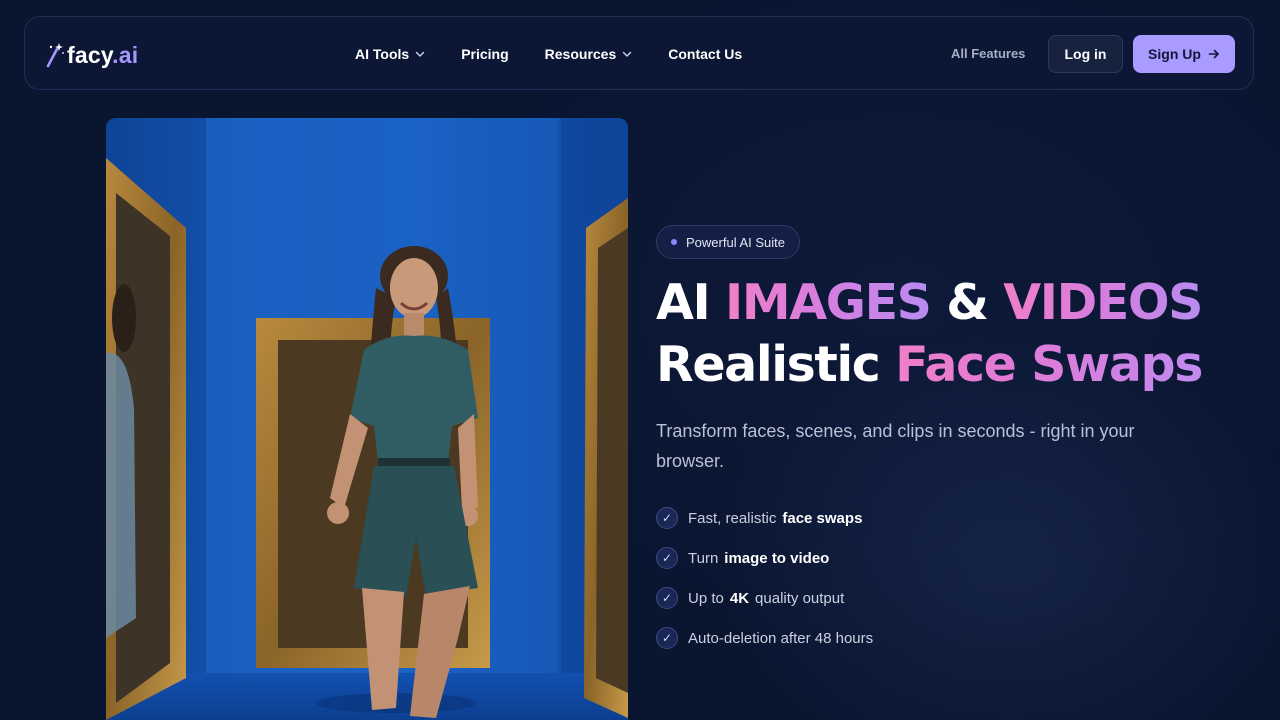 This screenshot has height=720, width=1280. I want to click on feature-highlight: image to video, so click(777, 558).